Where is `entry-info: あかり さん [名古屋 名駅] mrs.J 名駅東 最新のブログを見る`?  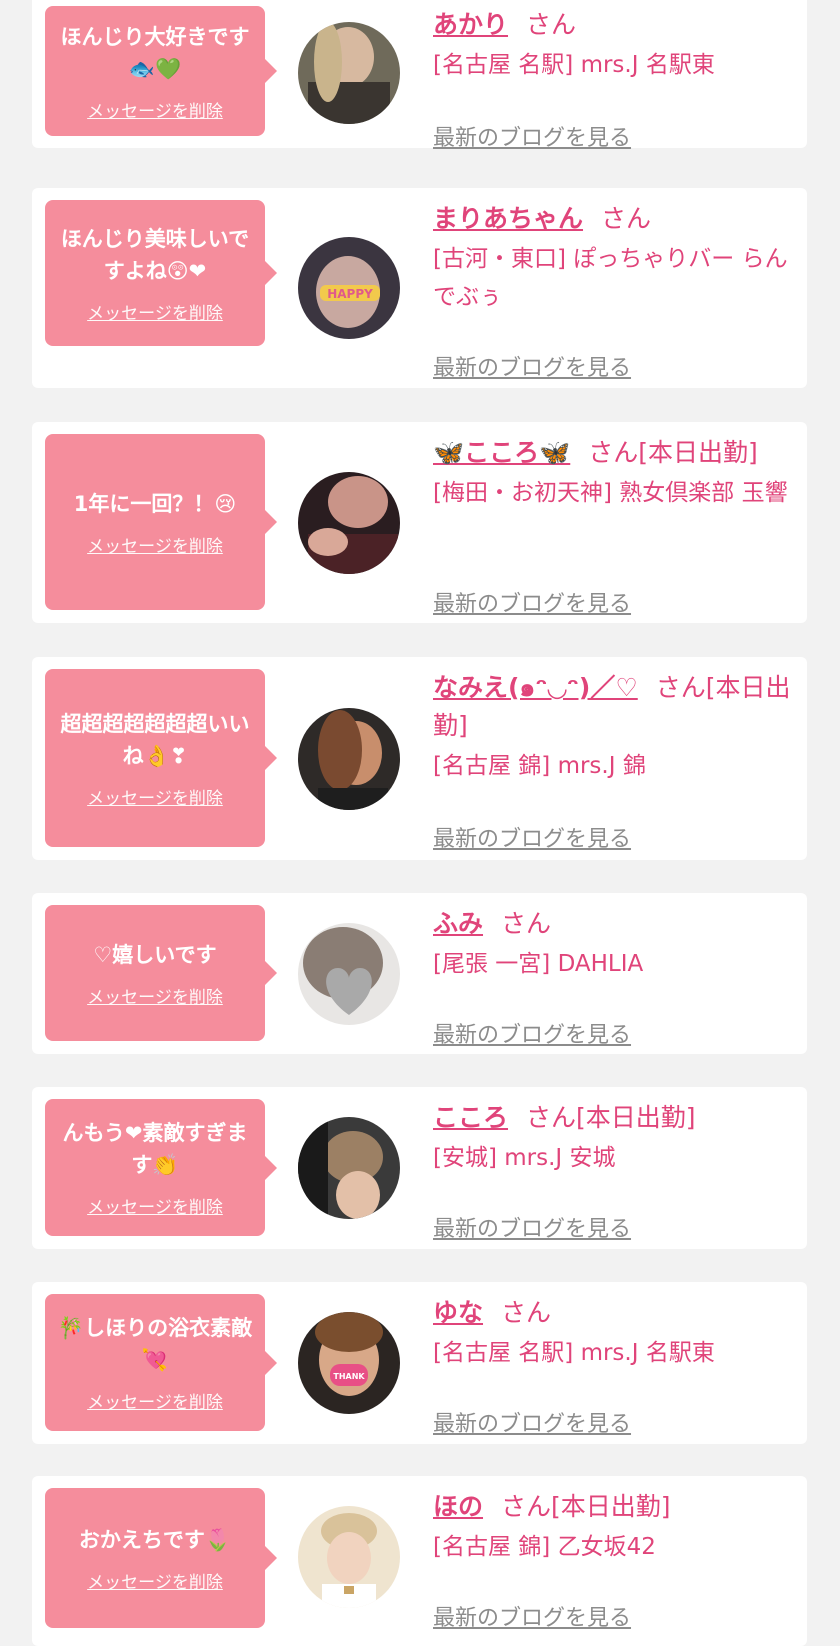
entry-info: あかり さん [名古屋 名駅] mrs.J 名駅東 最新のブログを見る is located at coordinates (612, 78).